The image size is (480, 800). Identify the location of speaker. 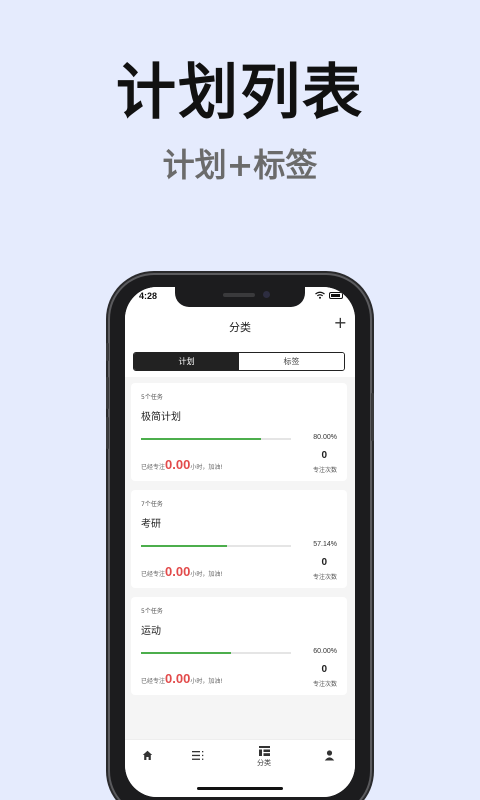
(239, 295).